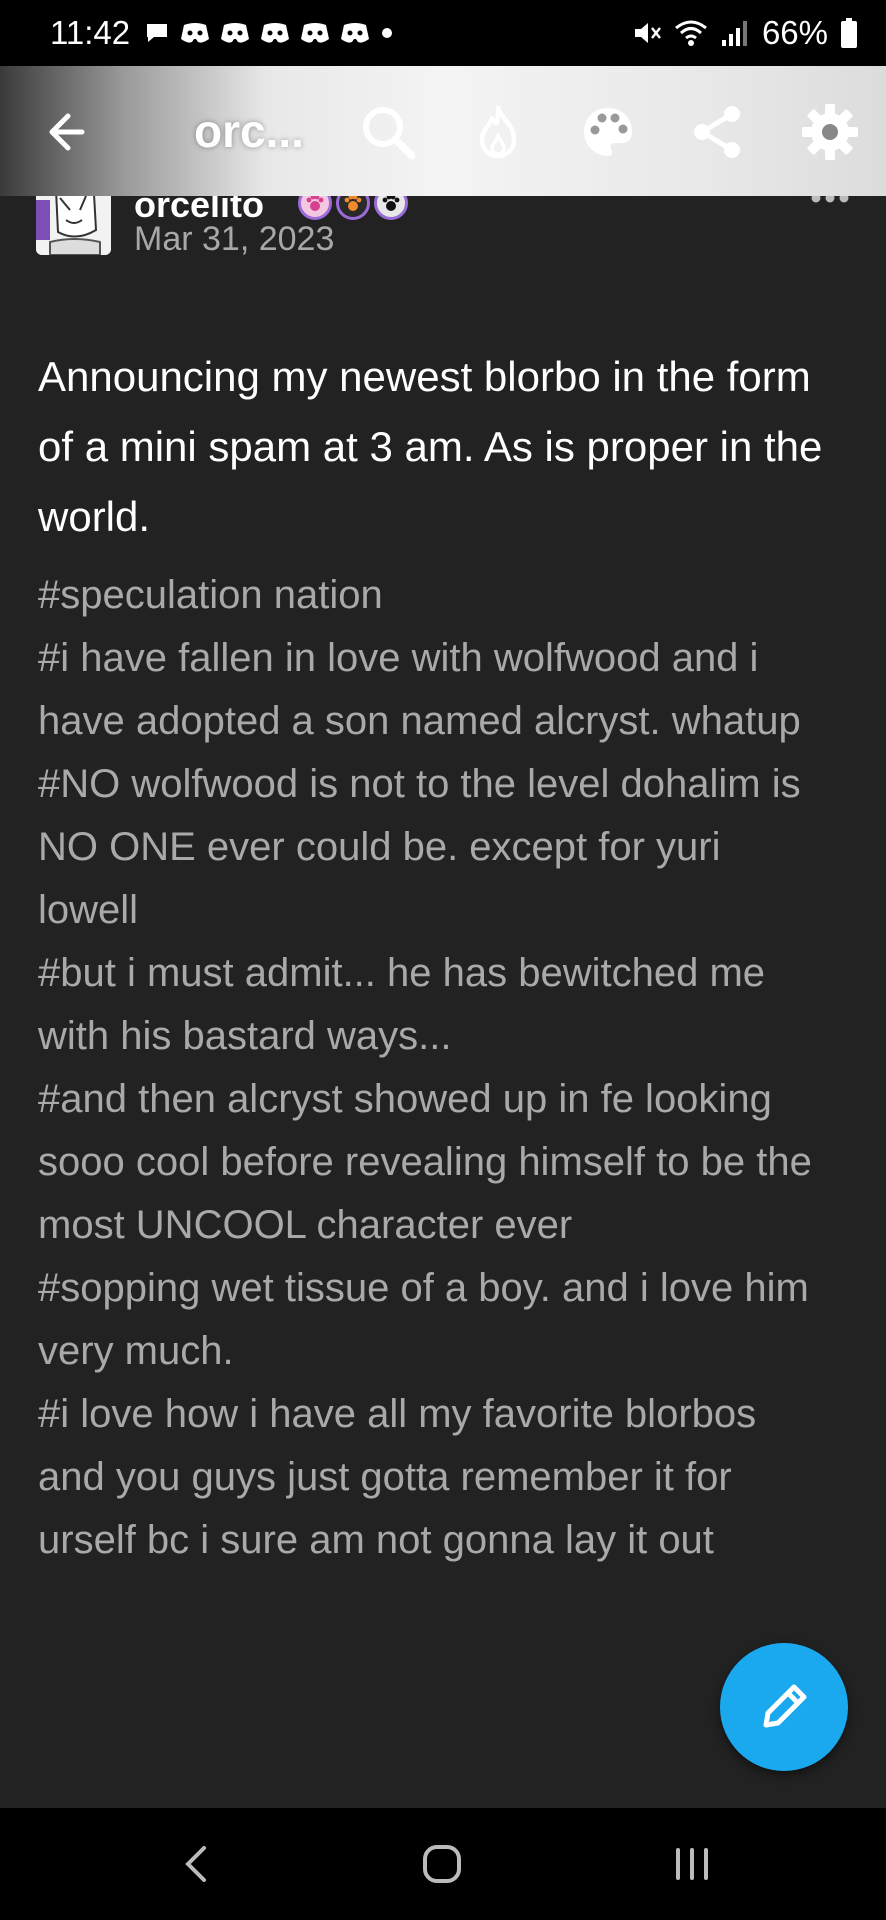  What do you see at coordinates (443, 238) in the screenshot?
I see `post-header: orcelito Mar 31, 2023` at bounding box center [443, 238].